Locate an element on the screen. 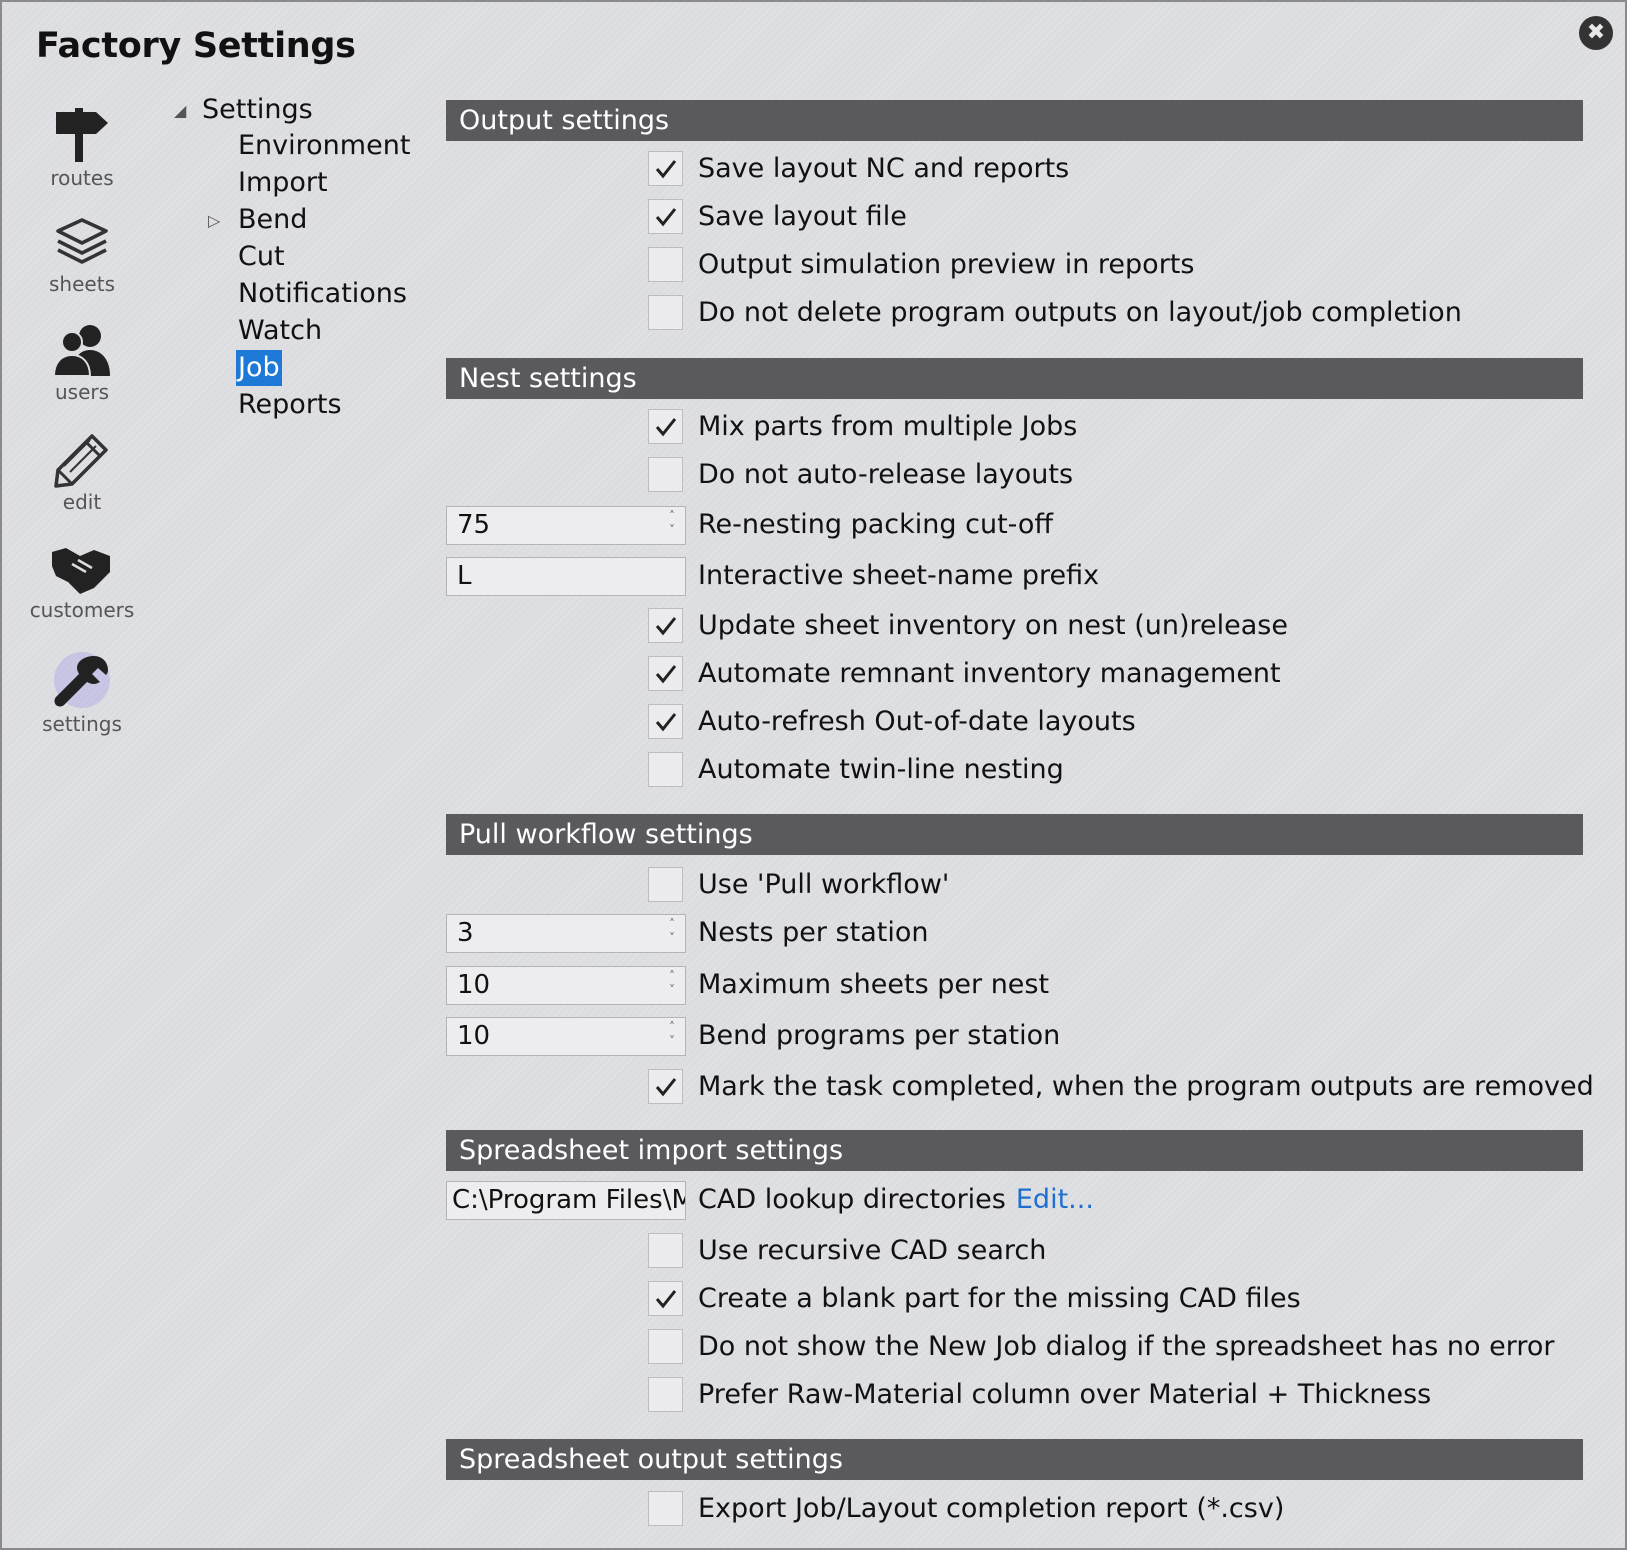 The image size is (1627, 1550). section-header-output: Output settings is located at coordinates (1014, 120).